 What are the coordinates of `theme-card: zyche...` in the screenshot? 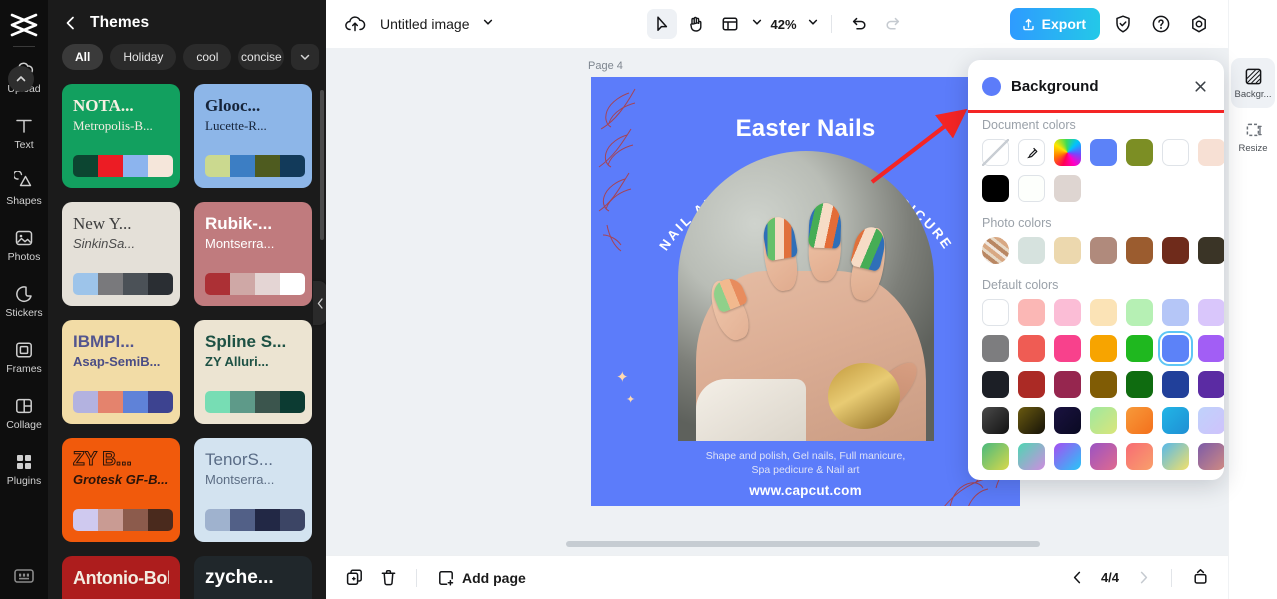 It's located at (253, 577).